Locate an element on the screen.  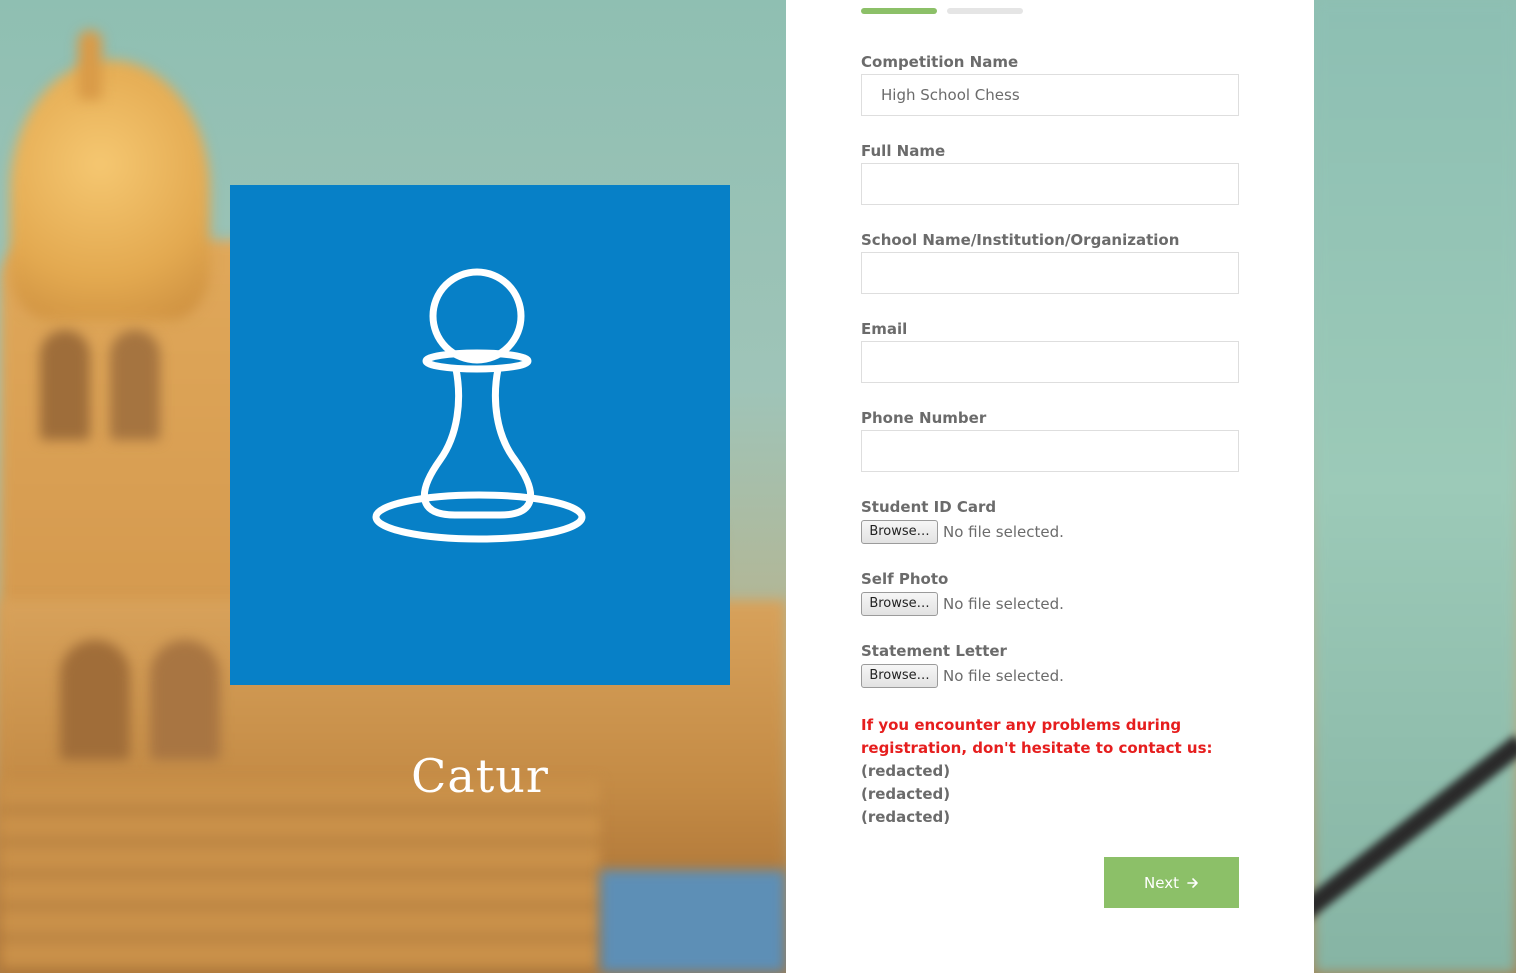
phone-number-label: Phone Number is located at coordinates (924, 418).